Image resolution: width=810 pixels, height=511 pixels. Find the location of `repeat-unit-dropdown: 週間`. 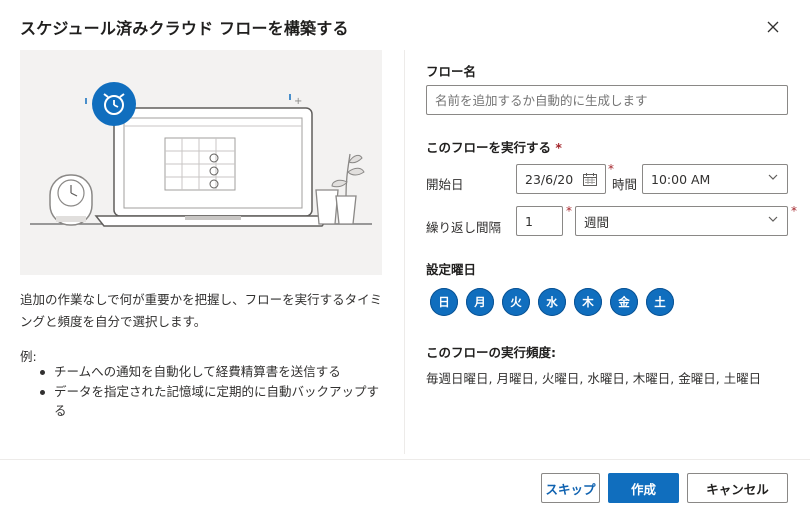

repeat-unit-dropdown: 週間 is located at coordinates (681, 221).